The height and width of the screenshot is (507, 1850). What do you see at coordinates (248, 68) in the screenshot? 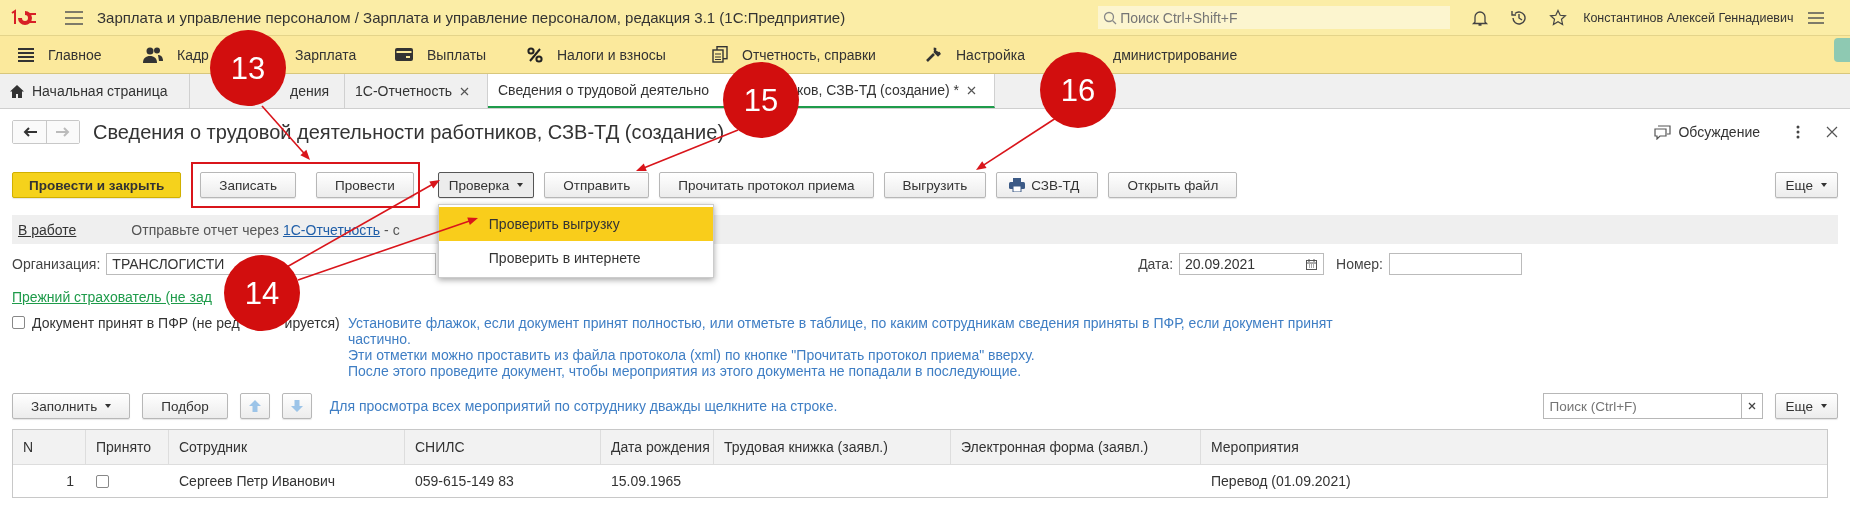
I see `callout-marker: 13` at bounding box center [248, 68].